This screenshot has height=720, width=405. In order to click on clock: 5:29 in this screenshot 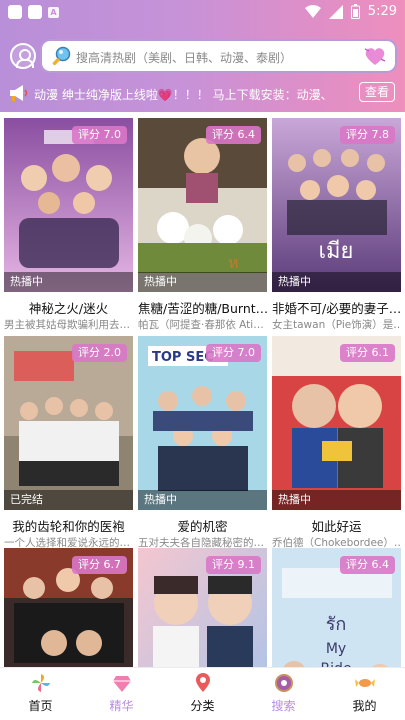, I will do `click(382, 11)`.